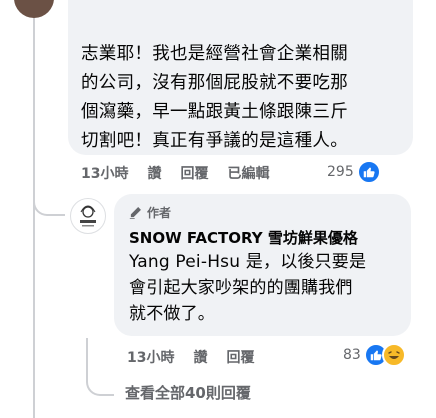  What do you see at coordinates (340, 172) in the screenshot?
I see `reaction-count: 295` at bounding box center [340, 172].